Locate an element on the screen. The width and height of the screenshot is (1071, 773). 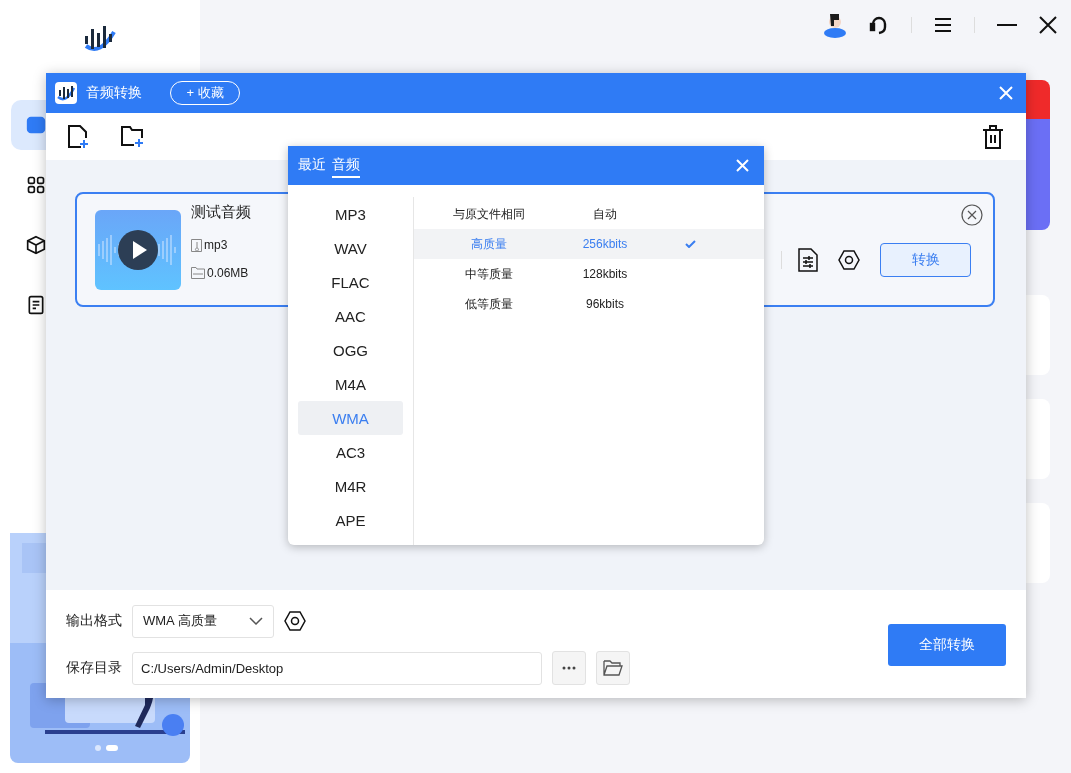
output-format-dropdown: WMA 高质量 is located at coordinates (203, 621).